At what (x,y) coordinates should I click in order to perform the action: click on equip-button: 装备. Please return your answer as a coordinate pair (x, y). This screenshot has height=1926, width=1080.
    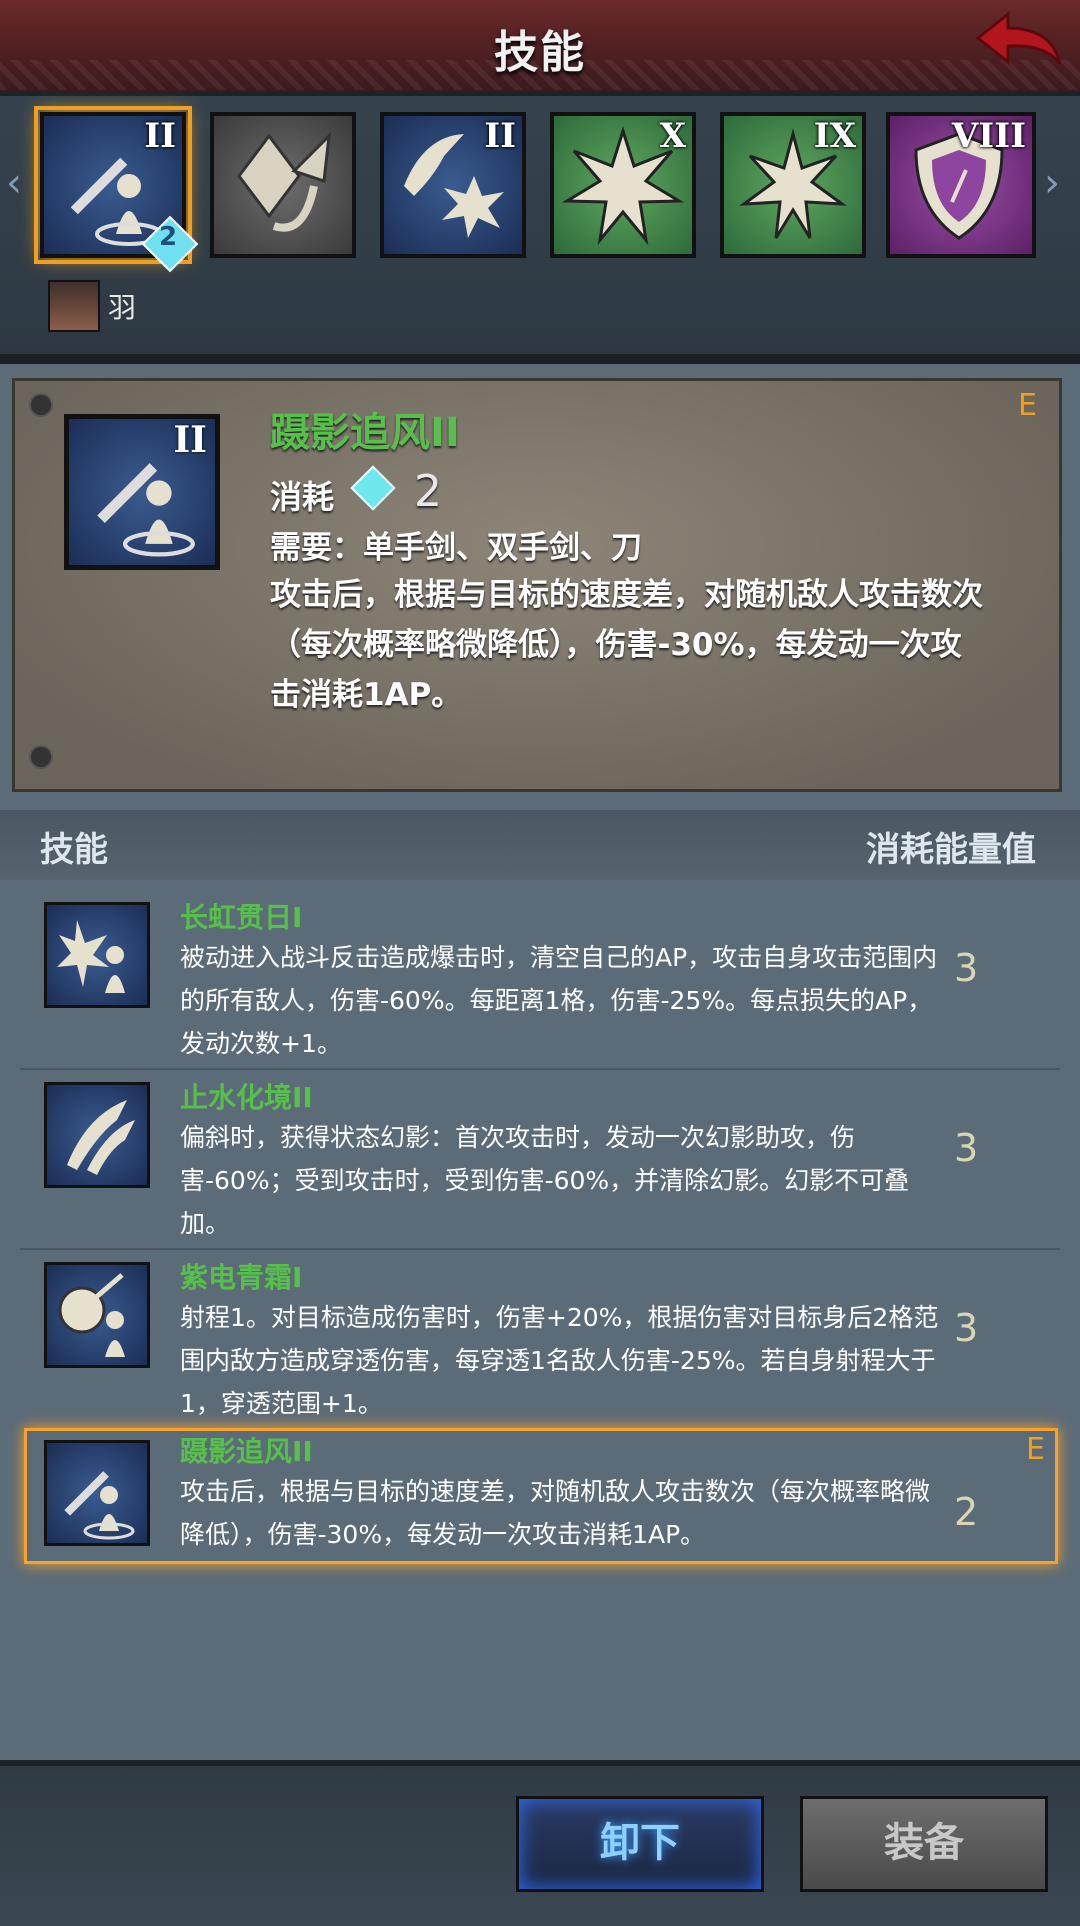
    Looking at the image, I should click on (924, 1844).